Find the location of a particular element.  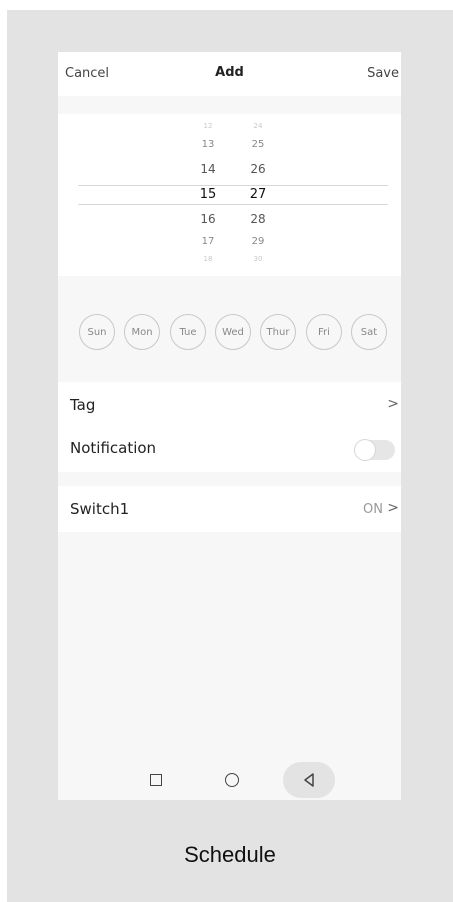

minute-option: 30 is located at coordinates (258, 259).